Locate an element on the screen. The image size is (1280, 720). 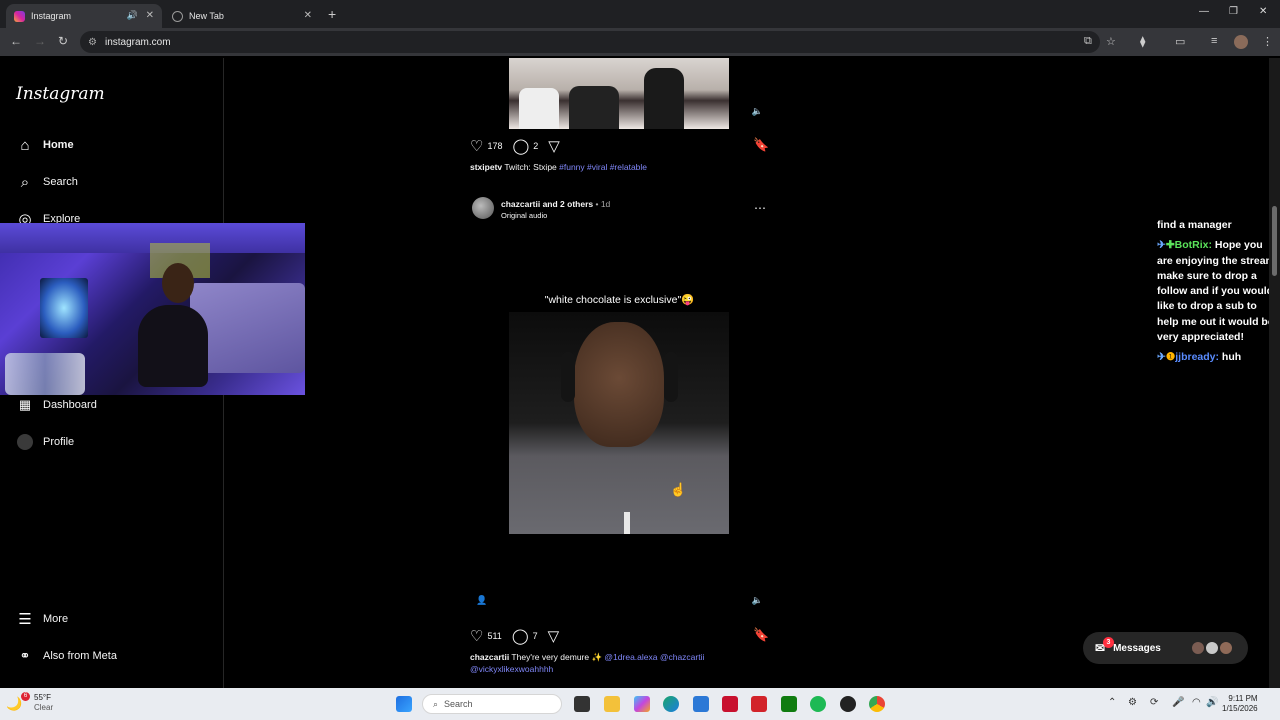
weather-badge: 6 is located at coordinates (25, 696).